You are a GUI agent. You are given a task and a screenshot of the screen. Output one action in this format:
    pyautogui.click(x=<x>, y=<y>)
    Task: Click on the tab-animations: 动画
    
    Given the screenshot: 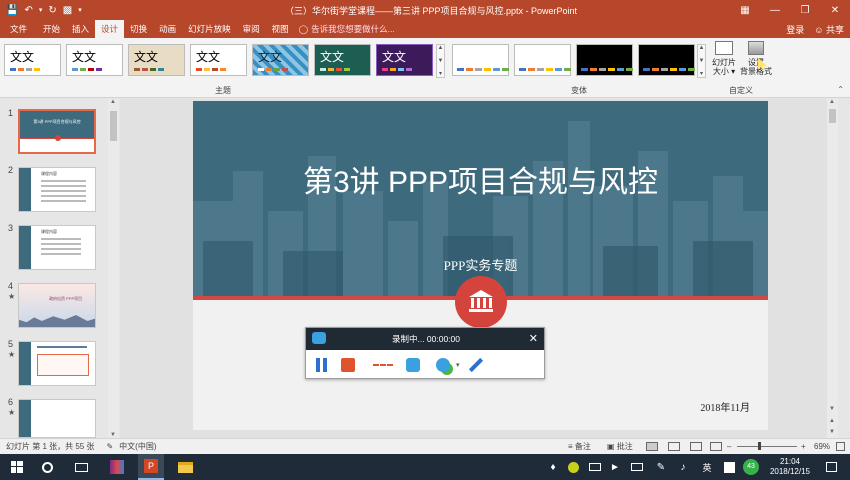 What is the action you would take?
    pyautogui.click(x=167, y=29)
    